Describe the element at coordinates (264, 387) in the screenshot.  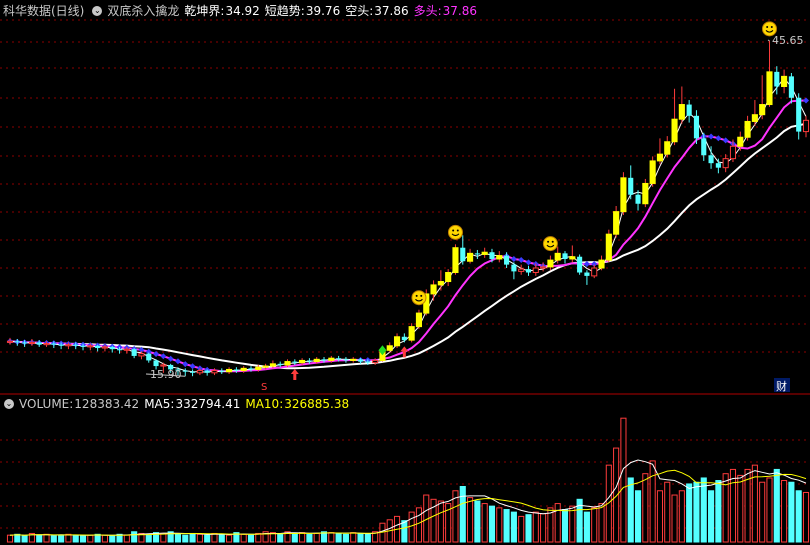
I see `s-marker: S` at that location.